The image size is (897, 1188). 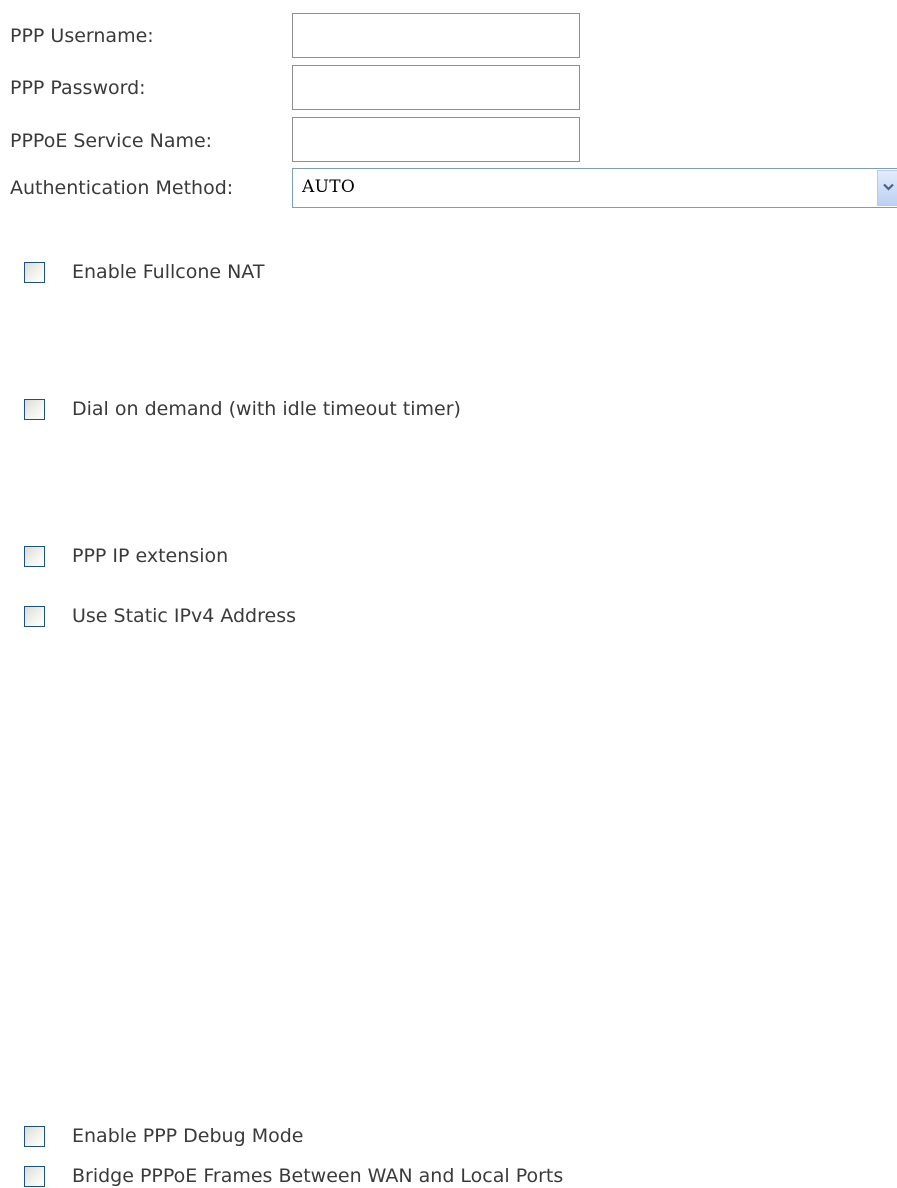 I want to click on dropdown-arrow-button, so click(x=887, y=188).